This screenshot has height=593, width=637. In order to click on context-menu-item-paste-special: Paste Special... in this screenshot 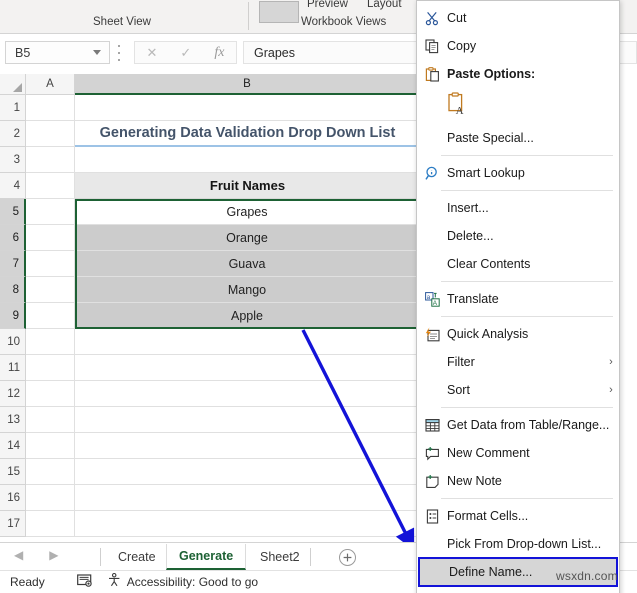, I will do `click(518, 138)`.